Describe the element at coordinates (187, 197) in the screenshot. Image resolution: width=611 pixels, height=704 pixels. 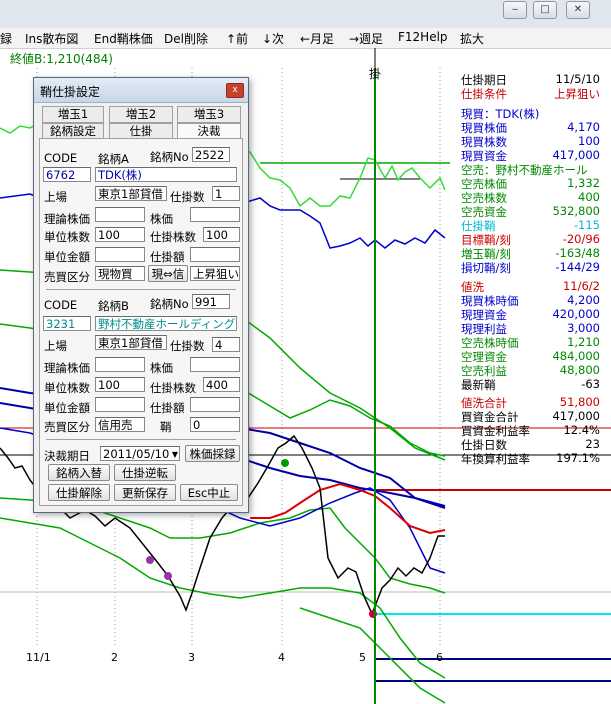
I see `shares-label-a: 仕掛数` at that location.